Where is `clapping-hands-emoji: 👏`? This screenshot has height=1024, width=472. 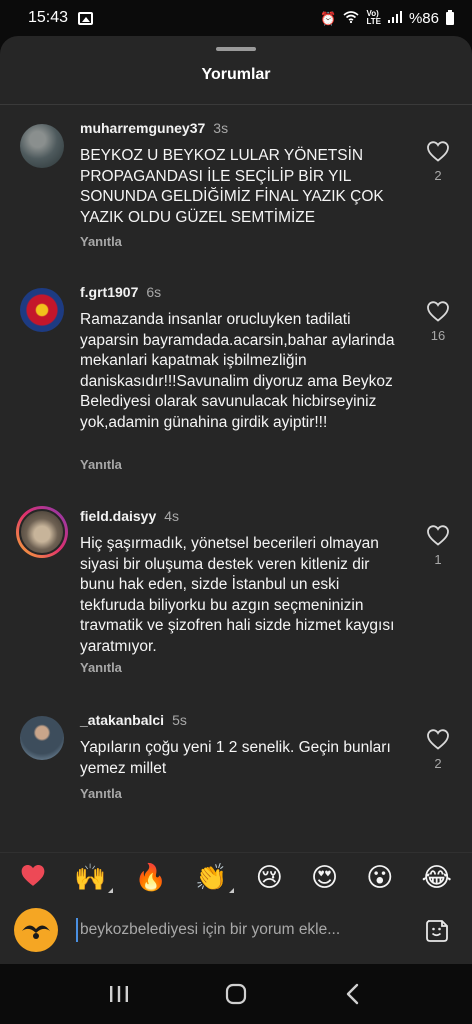
clapping-hands-emoji: 👏 is located at coordinates (215, 879).